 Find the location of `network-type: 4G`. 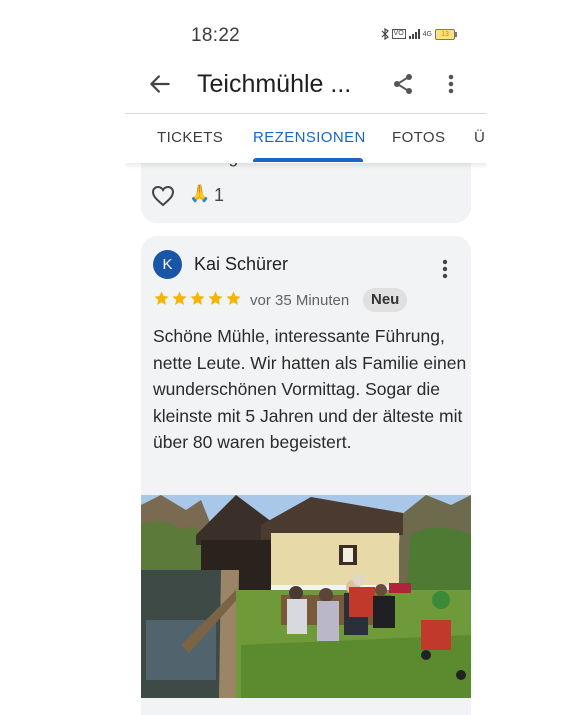

network-type: 4G is located at coordinates (427, 34).